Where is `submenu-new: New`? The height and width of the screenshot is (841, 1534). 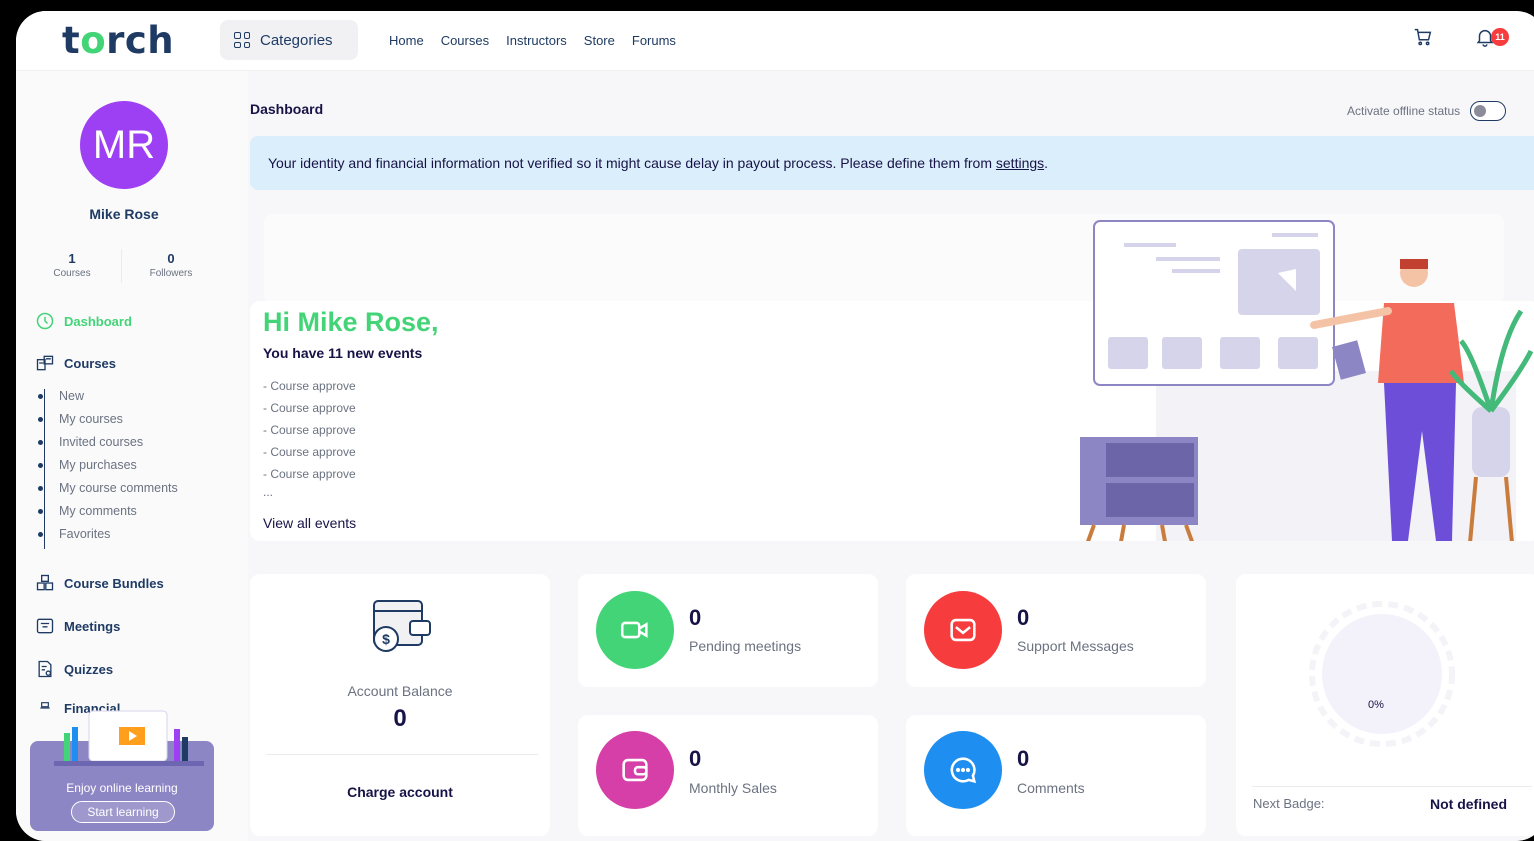 submenu-new: New is located at coordinates (61, 396).